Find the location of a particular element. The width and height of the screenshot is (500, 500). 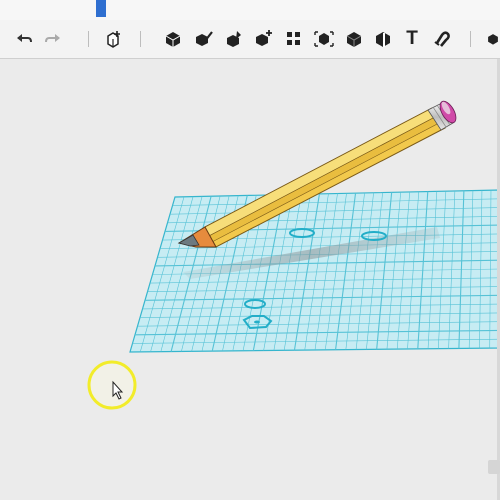

material-tool-button is located at coordinates (493, 39).